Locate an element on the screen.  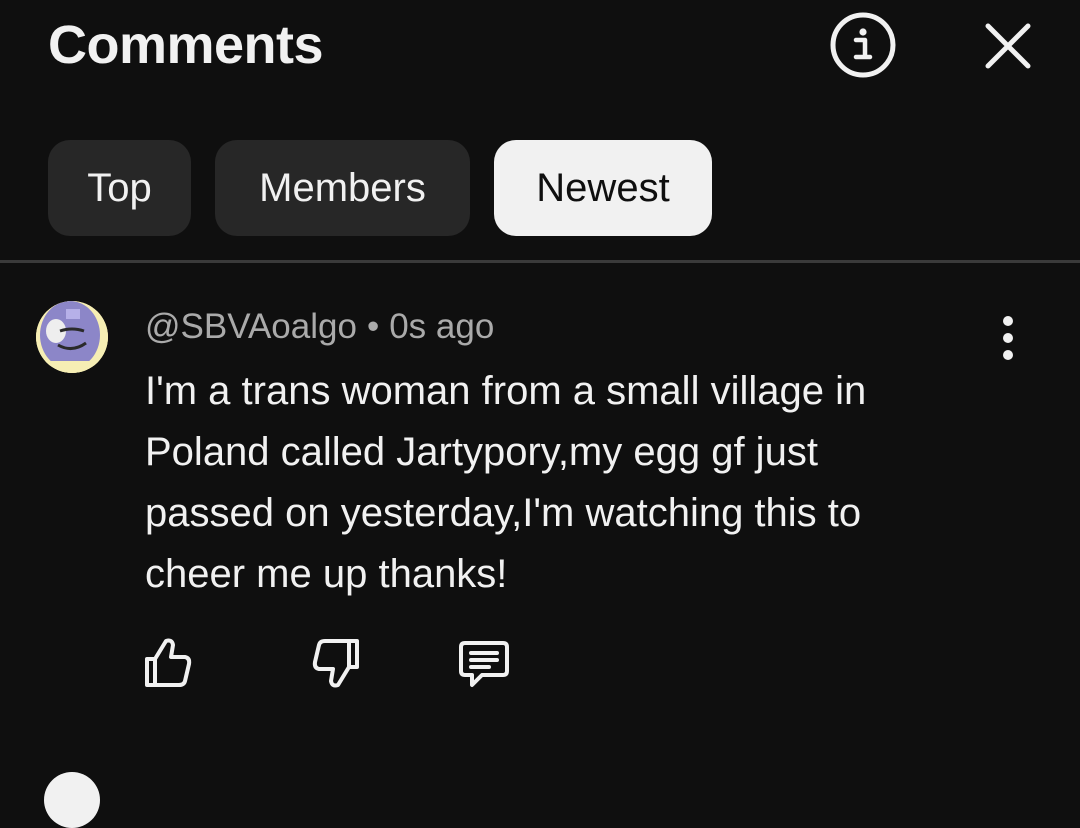
reply-button is located at coordinates (484, 663).